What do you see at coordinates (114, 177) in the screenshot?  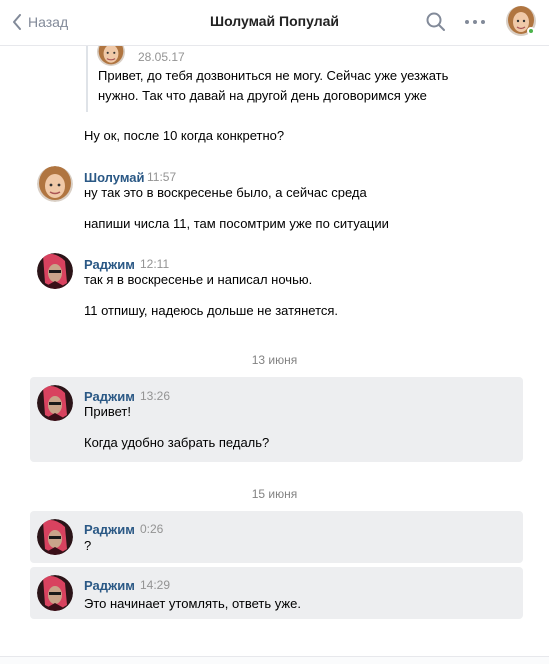 I see `message-author: Шолумай` at bounding box center [114, 177].